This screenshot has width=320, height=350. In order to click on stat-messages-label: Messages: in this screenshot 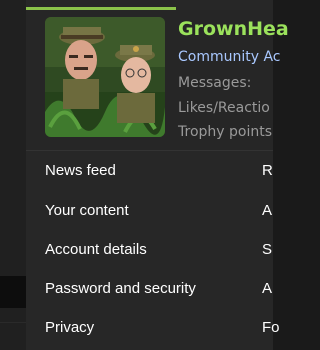, I will do `click(215, 83)`.